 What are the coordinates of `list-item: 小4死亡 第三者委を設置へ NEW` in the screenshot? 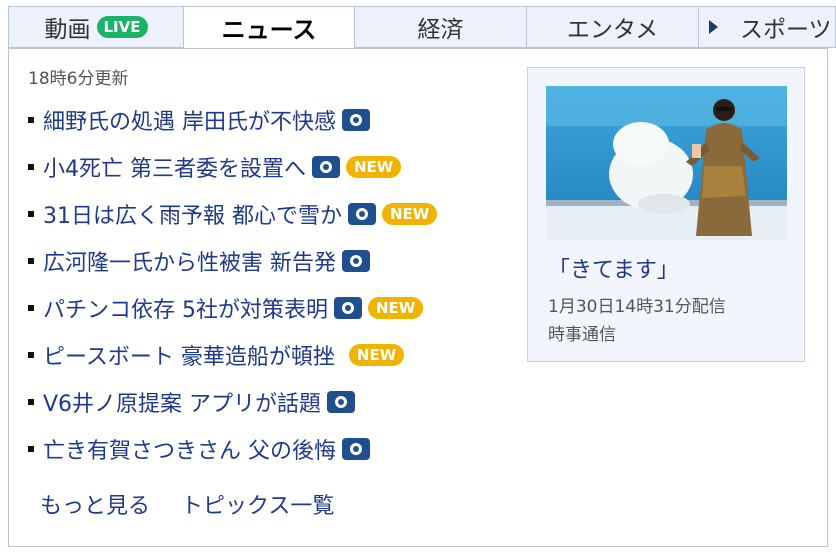 It's located at (232, 166).